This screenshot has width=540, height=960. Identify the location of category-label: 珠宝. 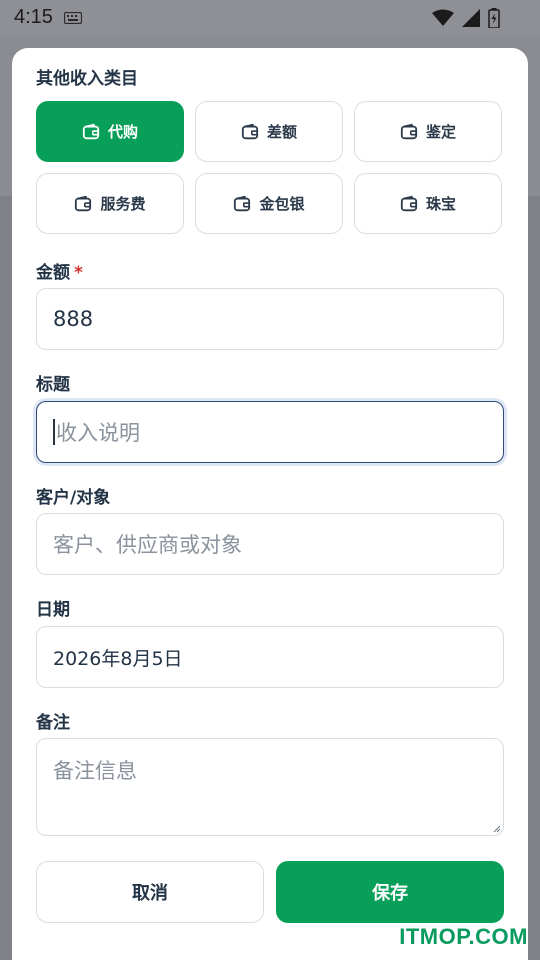
(440, 204).